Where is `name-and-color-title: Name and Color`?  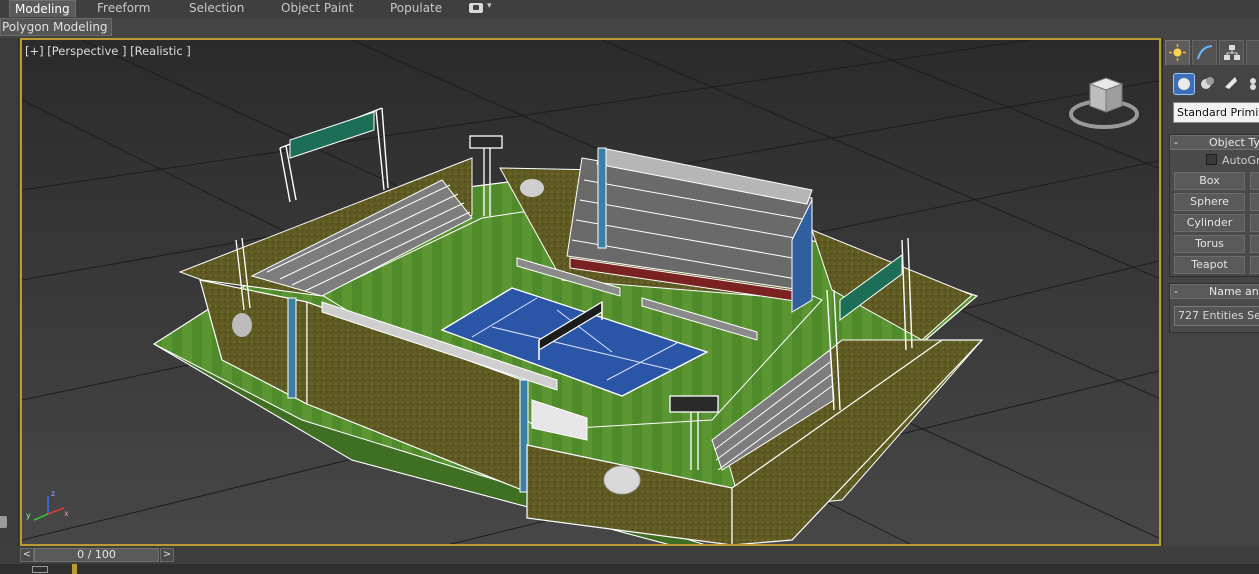
name-and-color-title: Name and Color is located at coordinates (1234, 291).